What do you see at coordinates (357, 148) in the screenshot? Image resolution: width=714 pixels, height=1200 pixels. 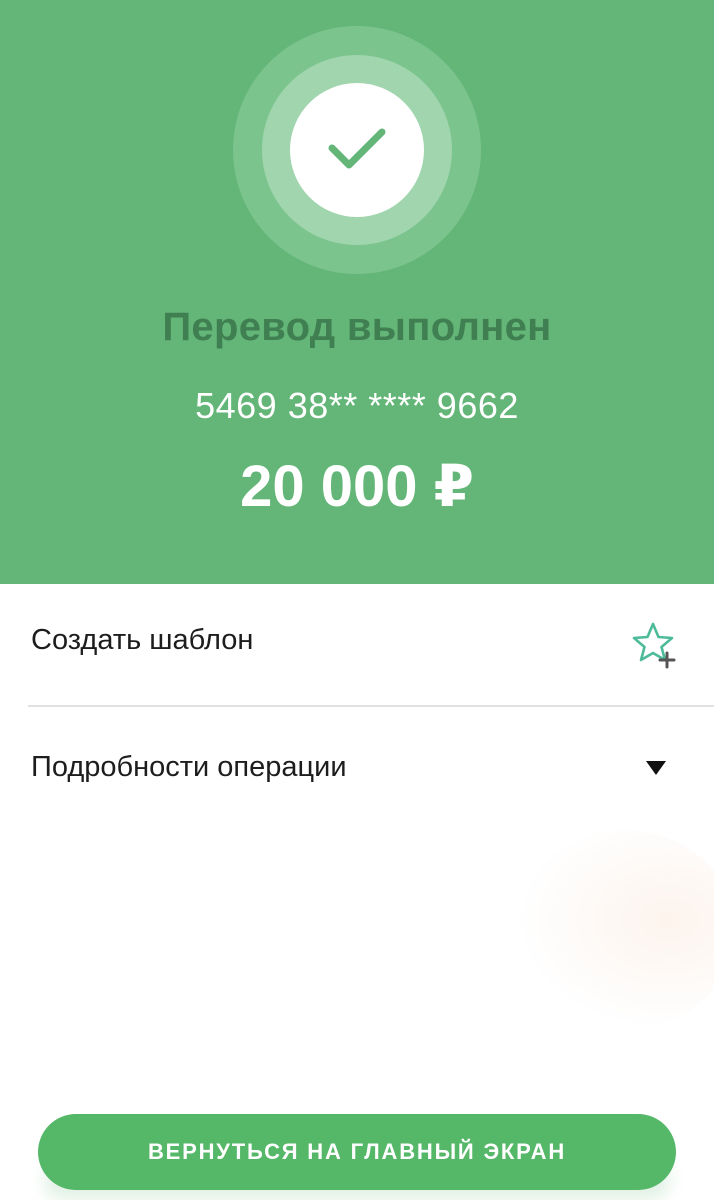 I see `checkmark-icon` at bounding box center [357, 148].